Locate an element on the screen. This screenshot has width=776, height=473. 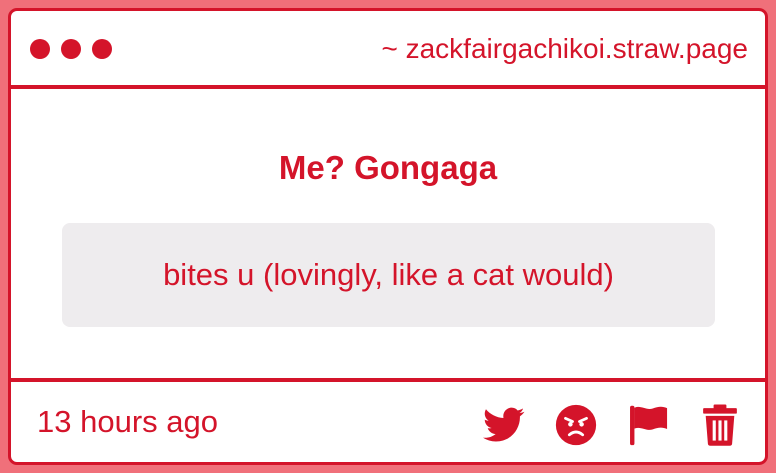
angry-reaction-button is located at coordinates (576, 425).